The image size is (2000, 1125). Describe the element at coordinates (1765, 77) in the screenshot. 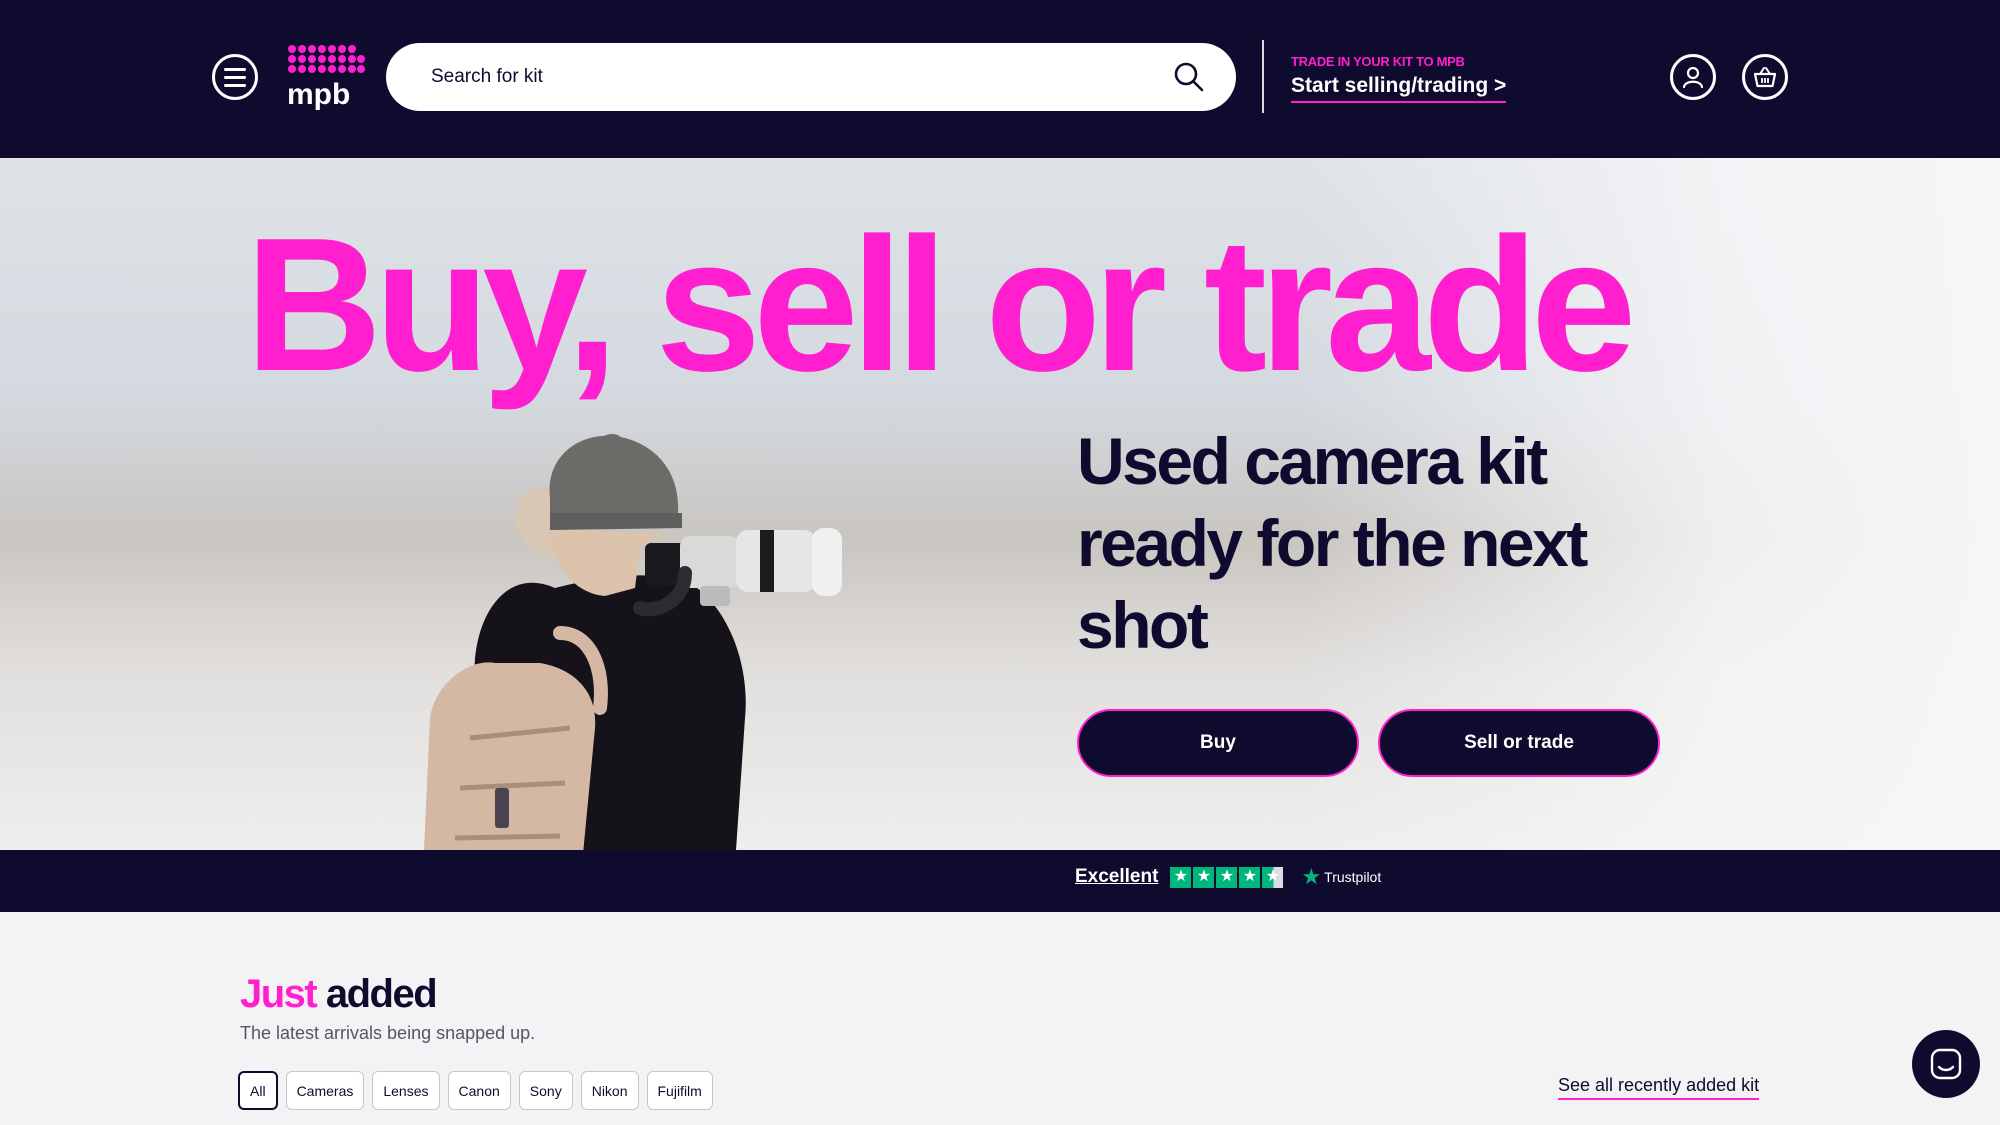

I see `basket-icon` at that location.